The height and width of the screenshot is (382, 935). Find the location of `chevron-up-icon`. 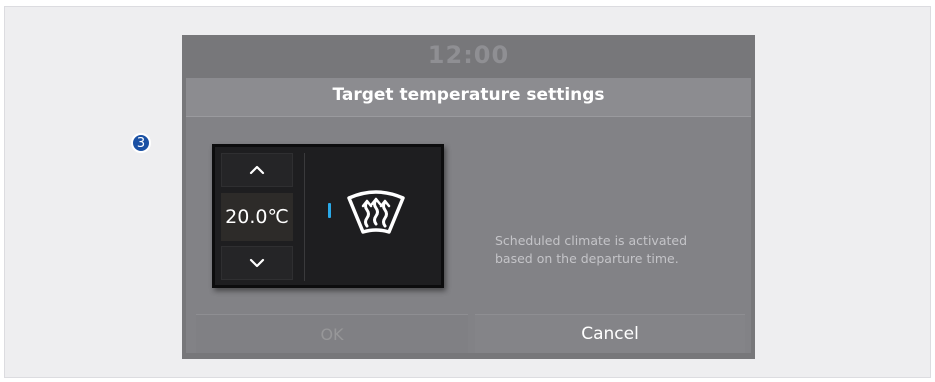

chevron-up-icon is located at coordinates (257, 170).